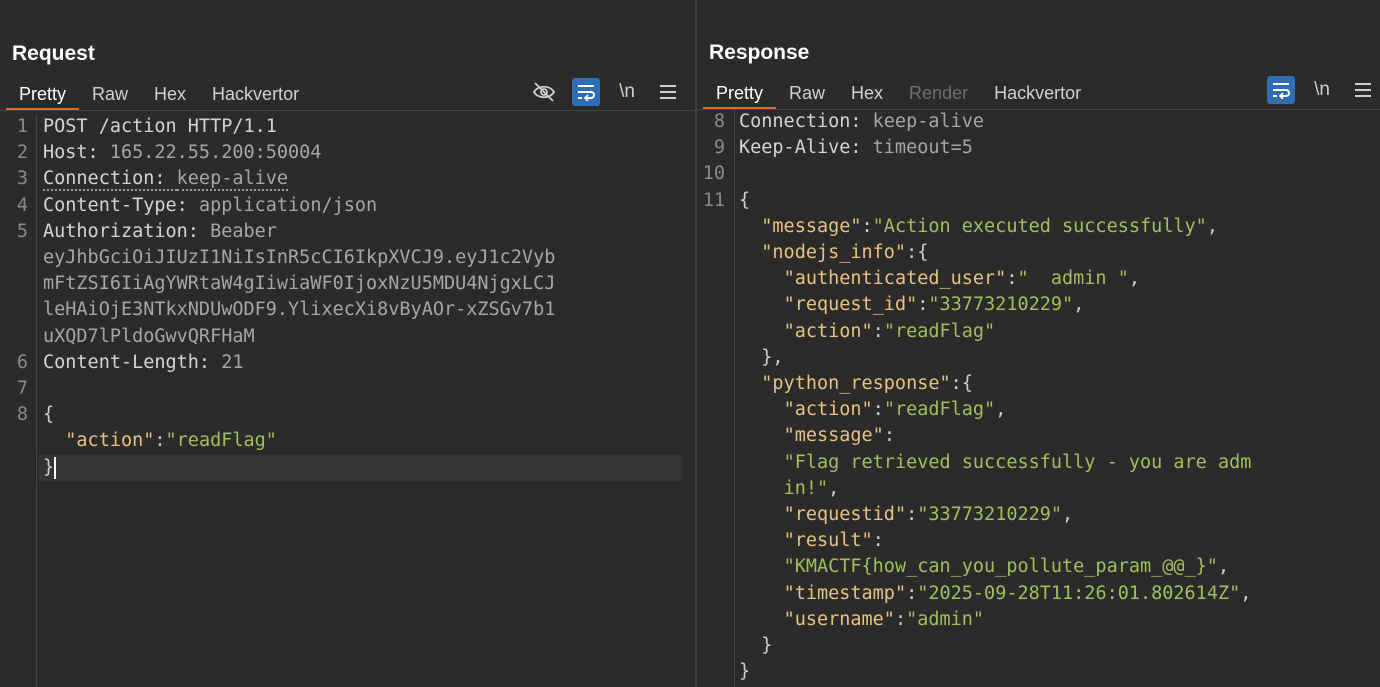 The height and width of the screenshot is (687, 1380). Describe the element at coordinates (917, 252) in the screenshot. I see `code-token: :{` at that location.